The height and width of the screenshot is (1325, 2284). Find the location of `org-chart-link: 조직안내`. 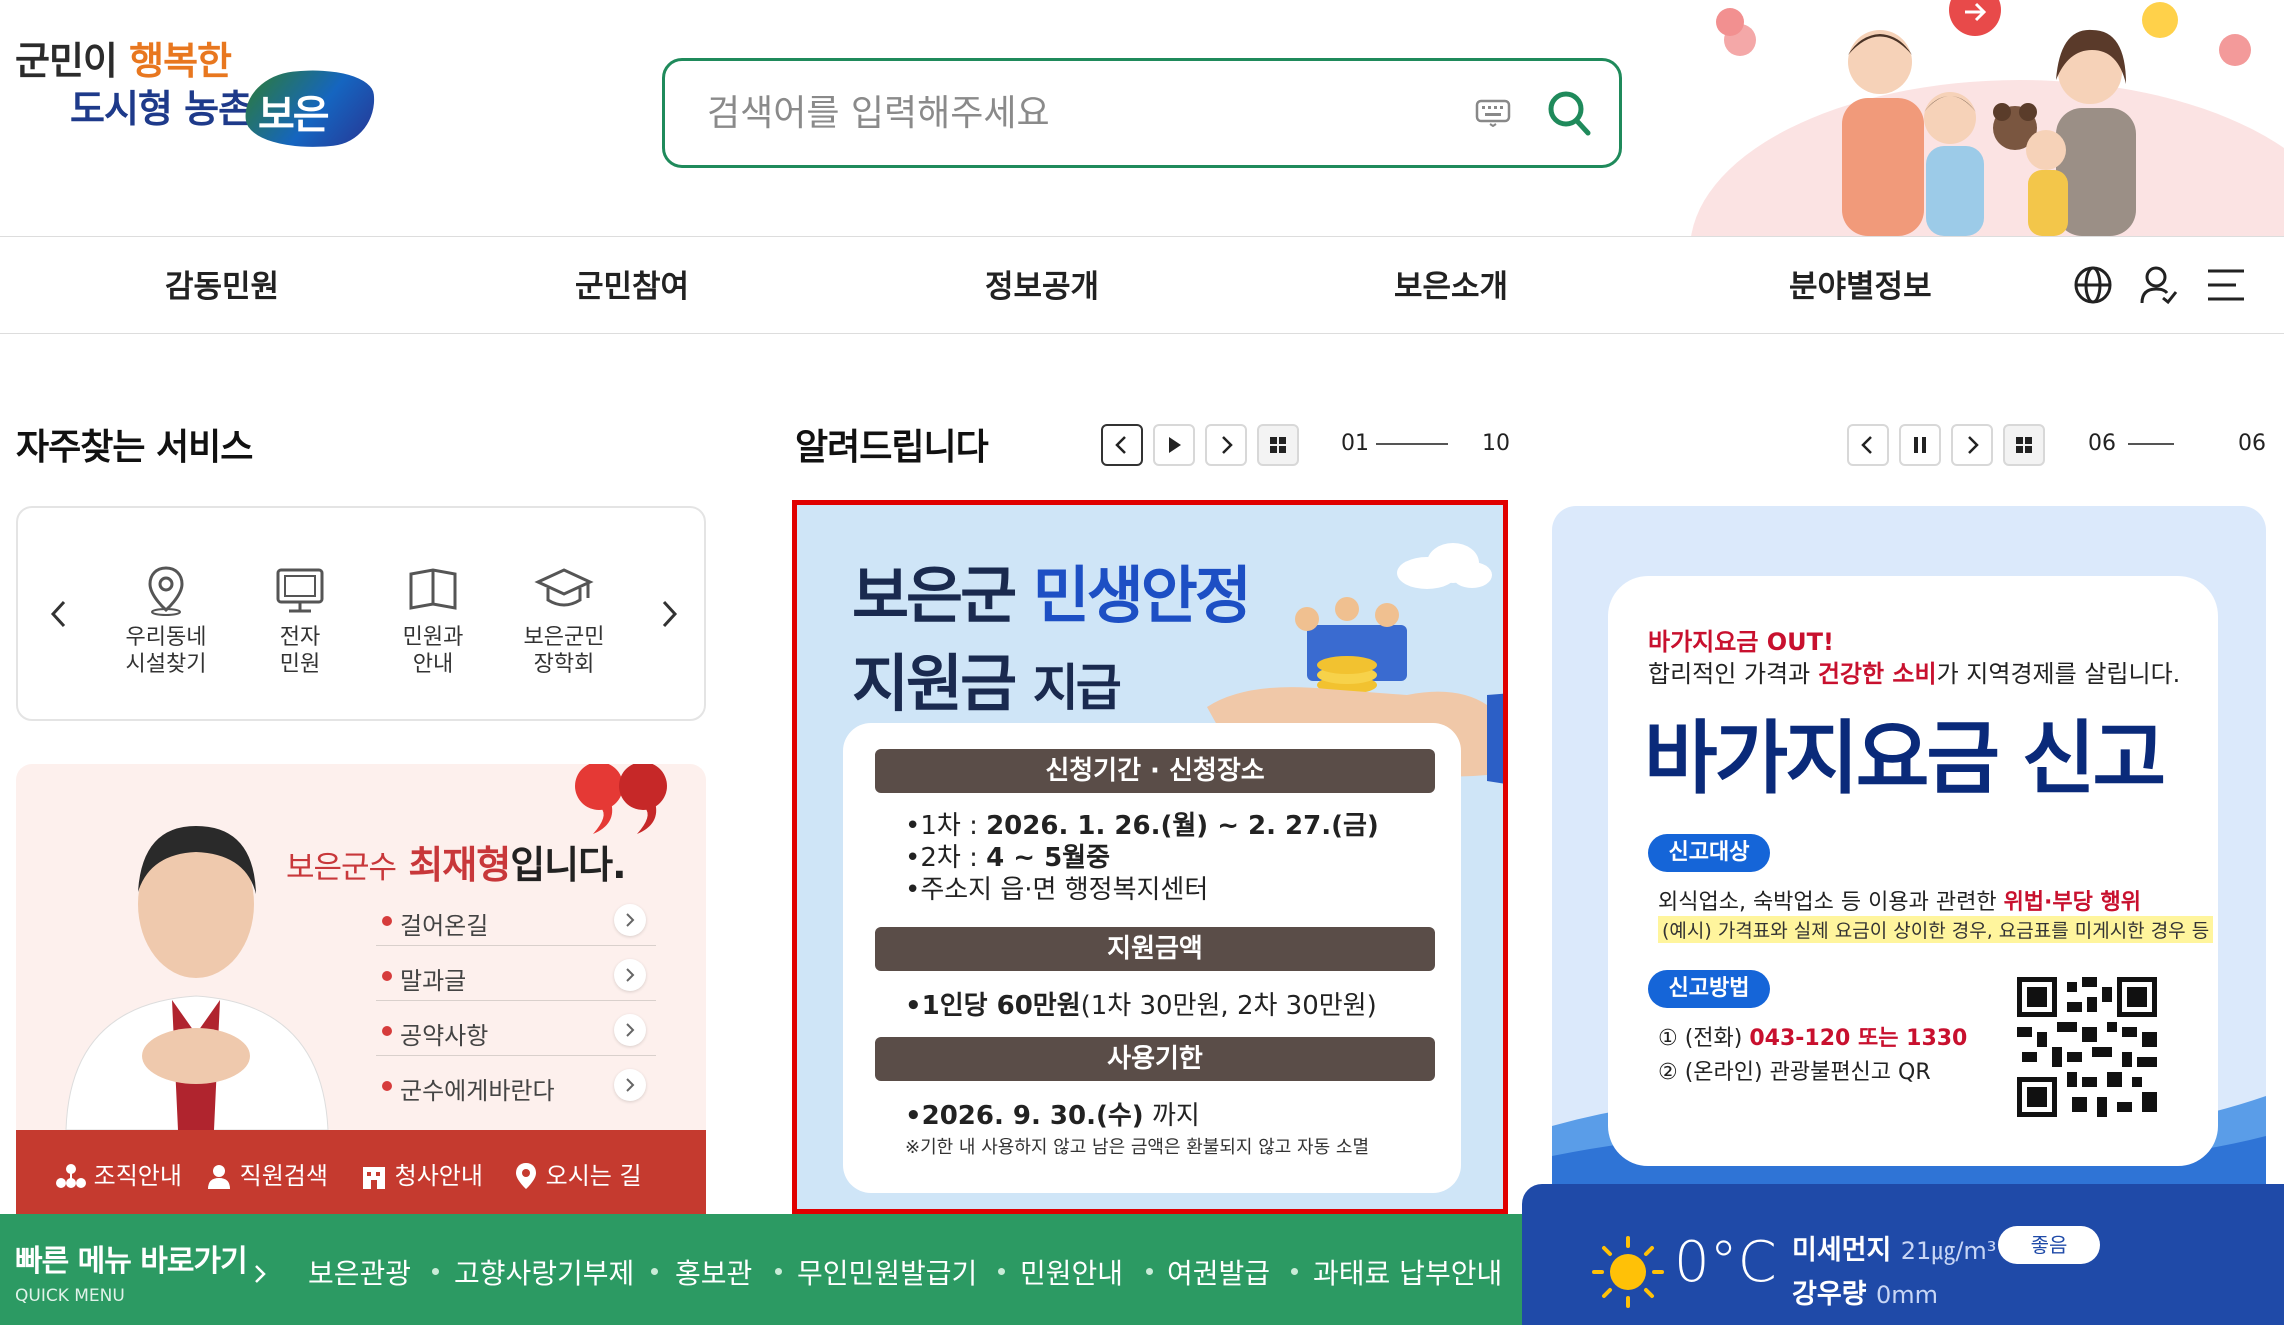

org-chart-link: 조직안내 is located at coordinates (119, 1173).